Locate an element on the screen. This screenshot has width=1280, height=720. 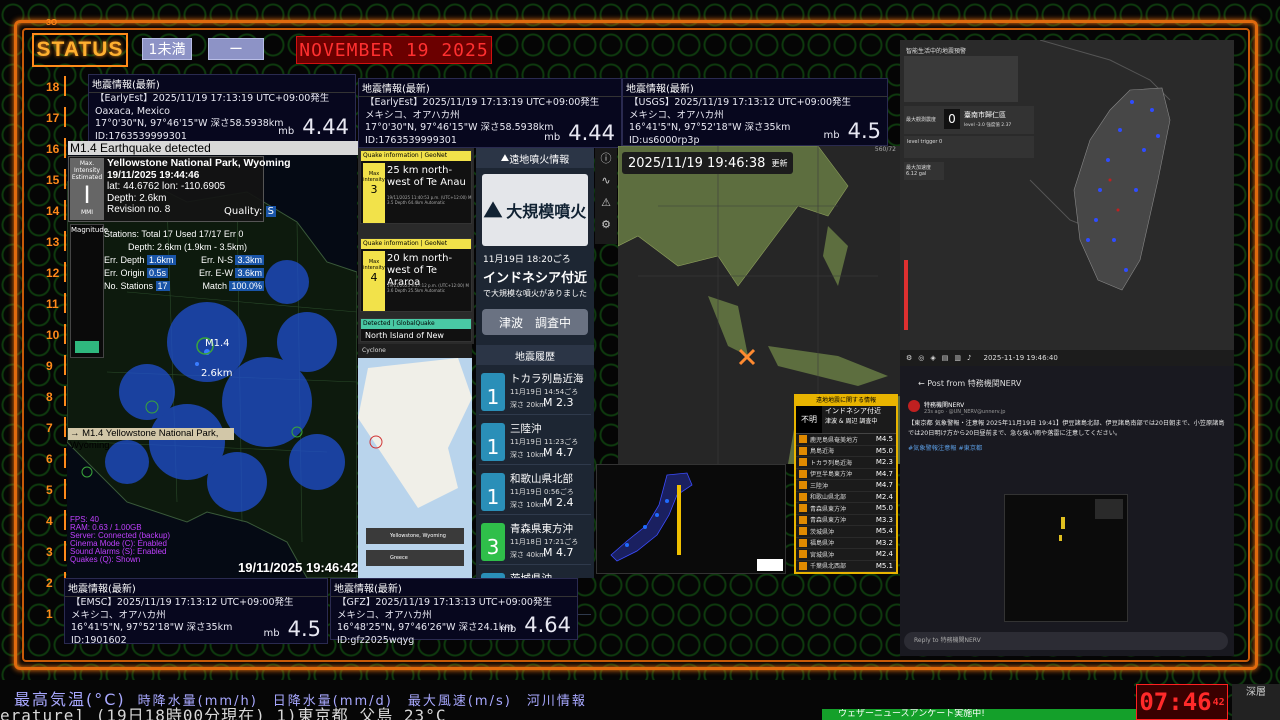
layers-icon: ▤ is located at coordinates (945, 358).